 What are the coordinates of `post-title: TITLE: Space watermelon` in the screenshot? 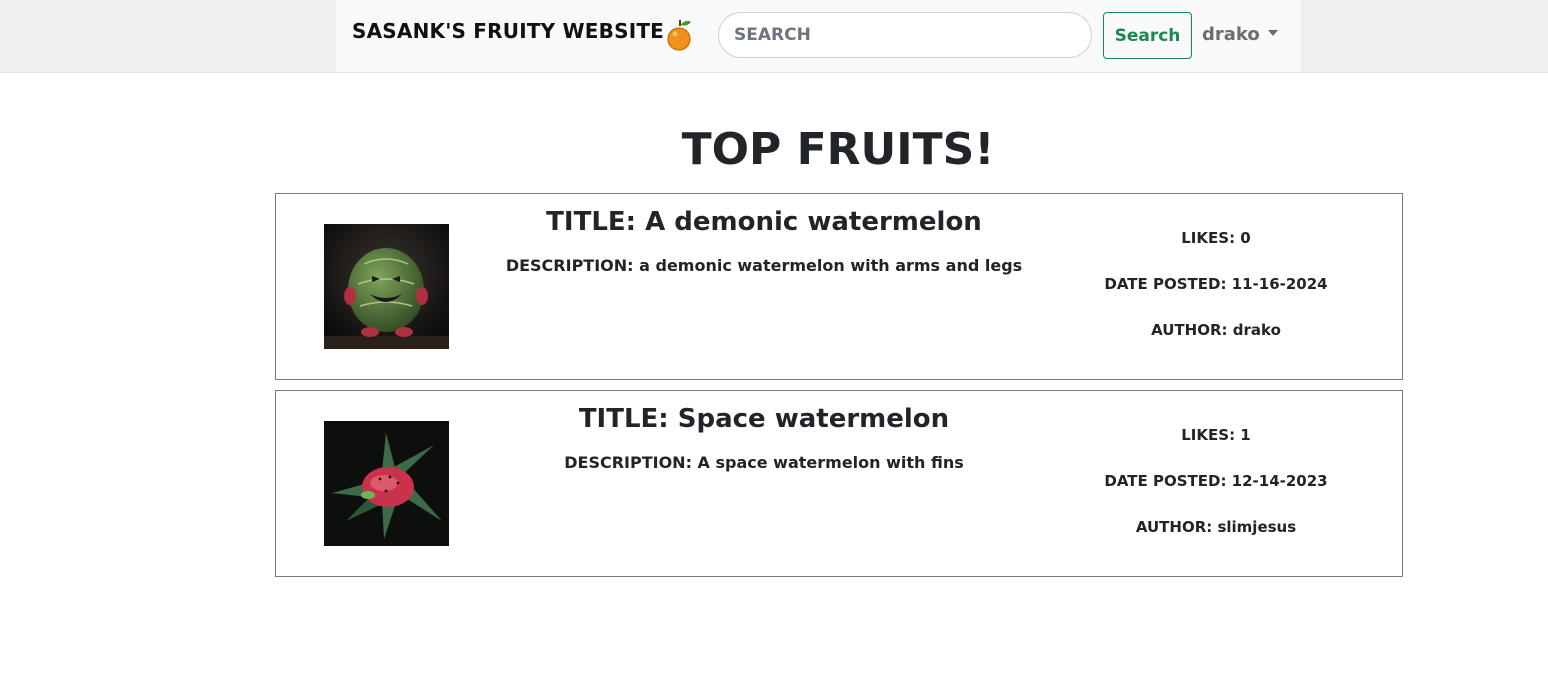 It's located at (764, 419).